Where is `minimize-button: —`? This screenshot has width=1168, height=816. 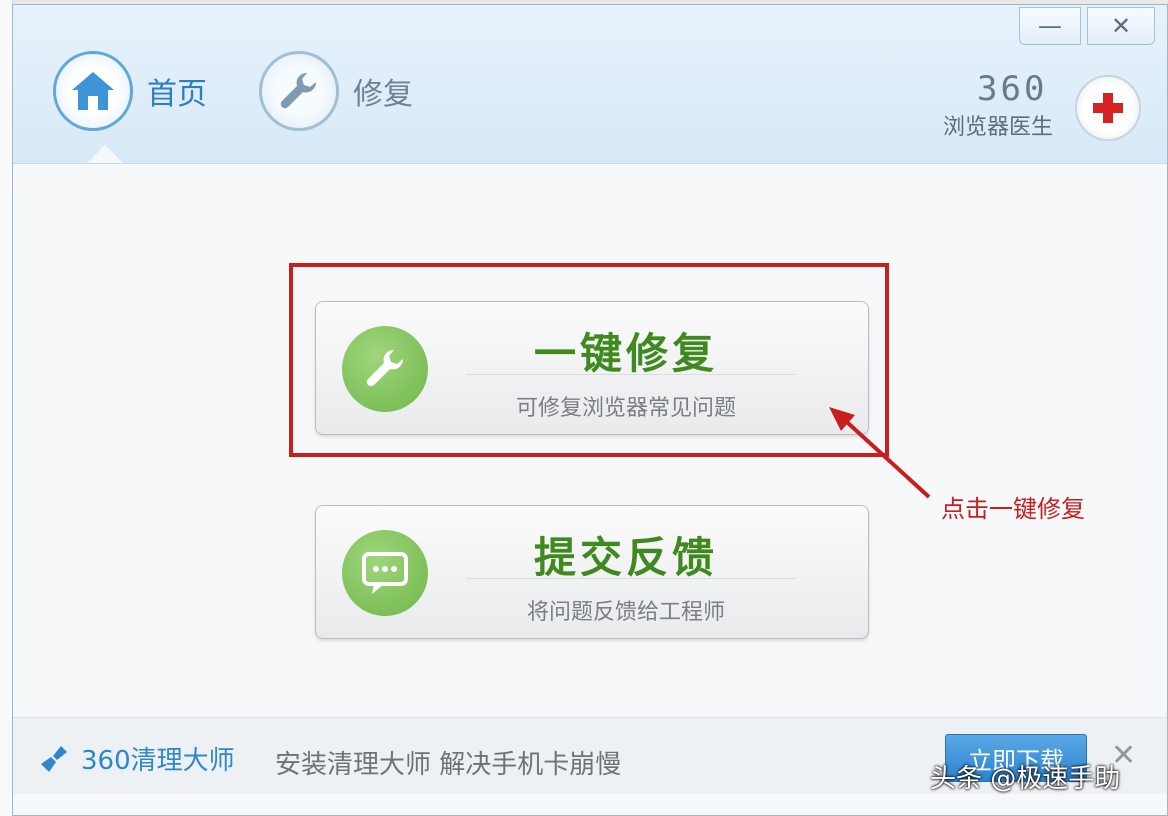
minimize-button: — is located at coordinates (1050, 26).